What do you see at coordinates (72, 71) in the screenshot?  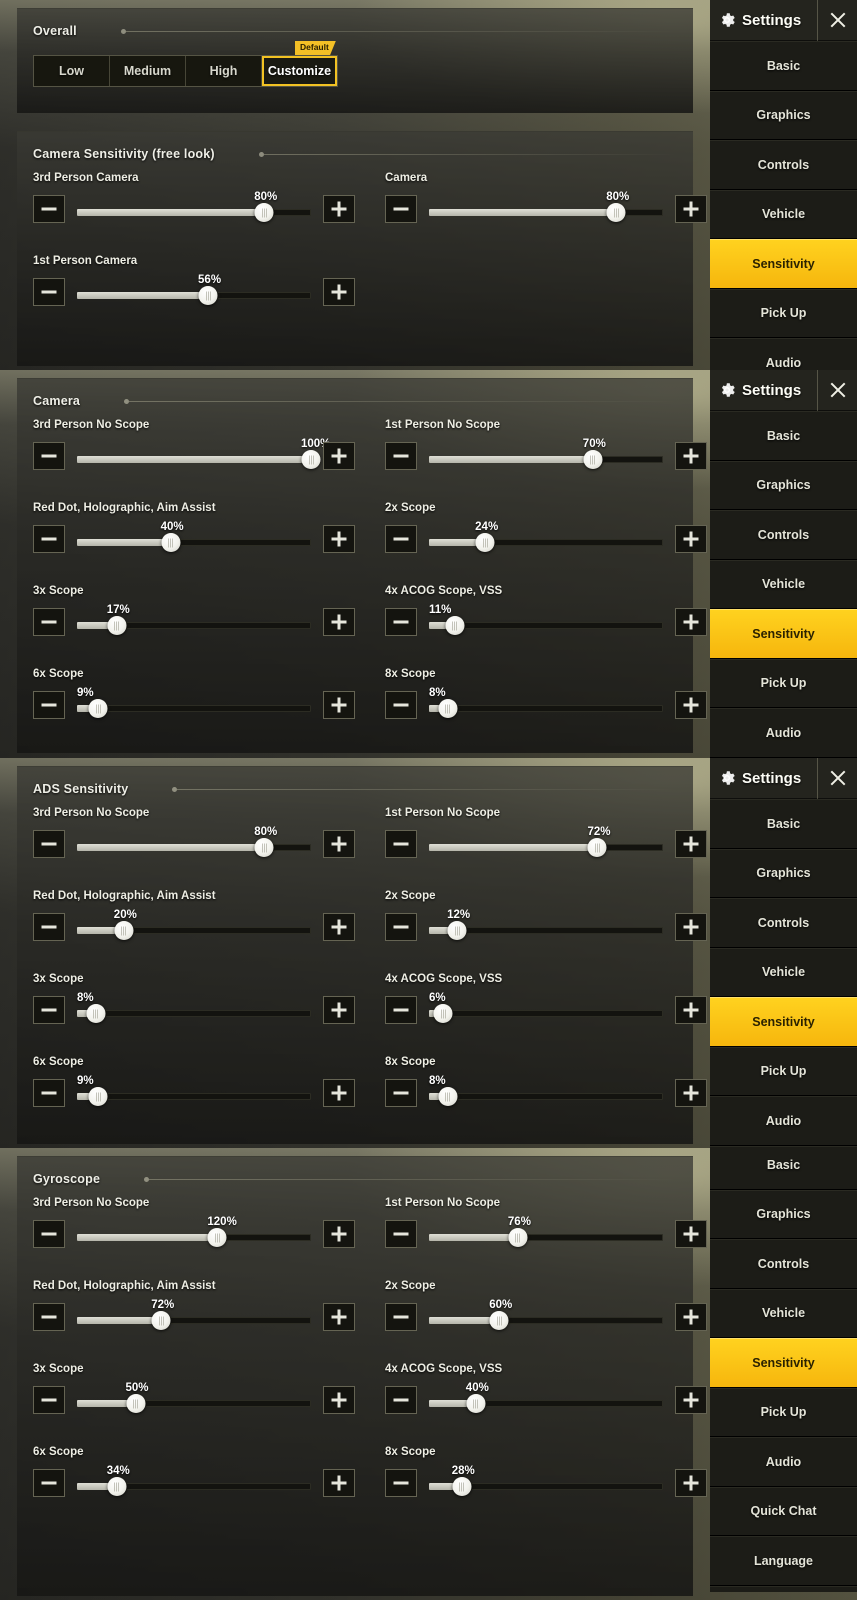 I see `quality-tab-low: Low` at bounding box center [72, 71].